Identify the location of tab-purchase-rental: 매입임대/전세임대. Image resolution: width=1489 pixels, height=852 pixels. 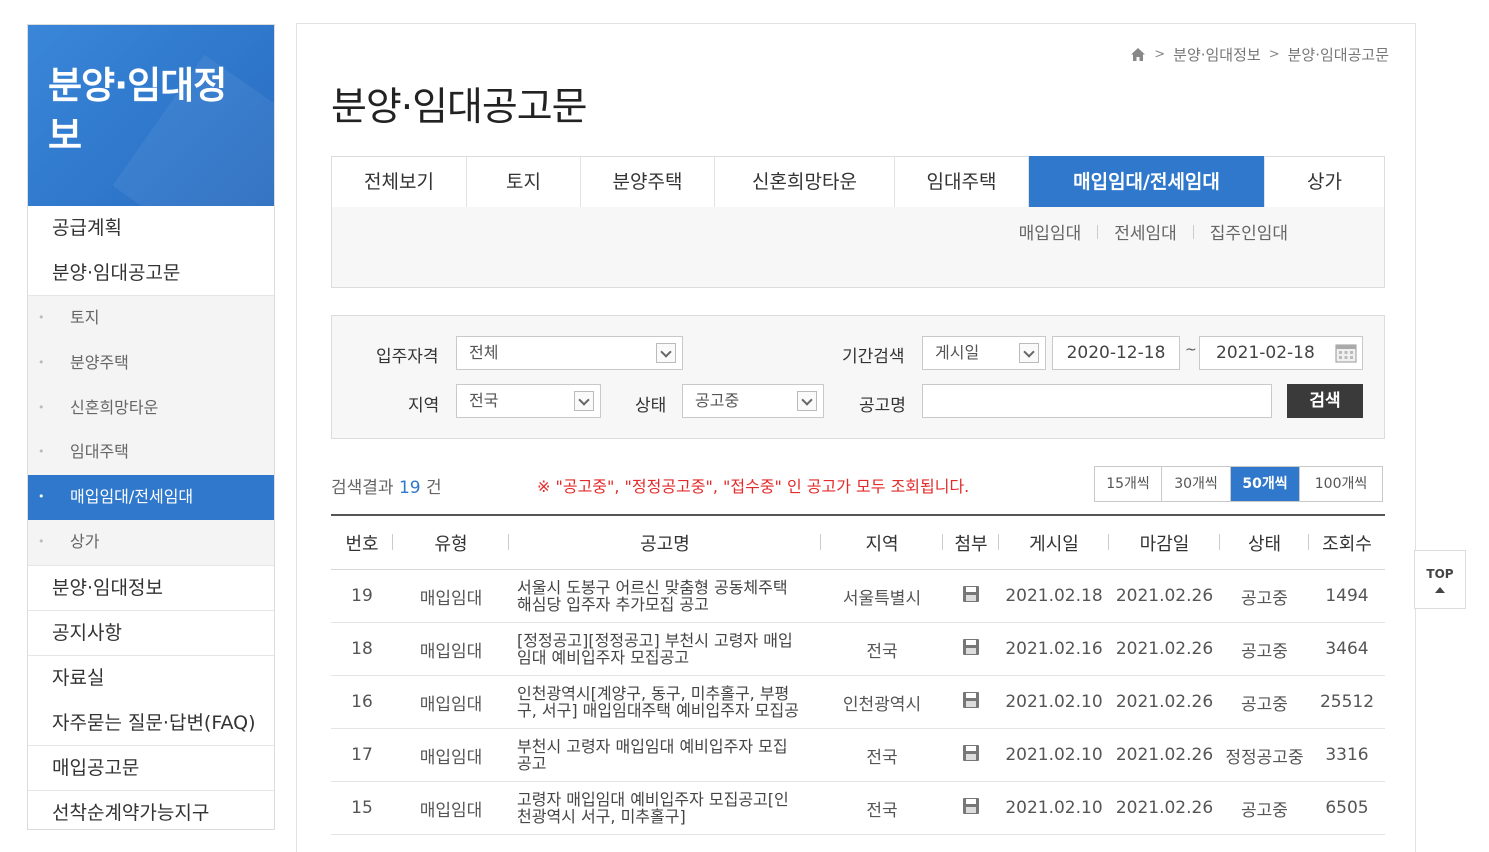
(1147, 182).